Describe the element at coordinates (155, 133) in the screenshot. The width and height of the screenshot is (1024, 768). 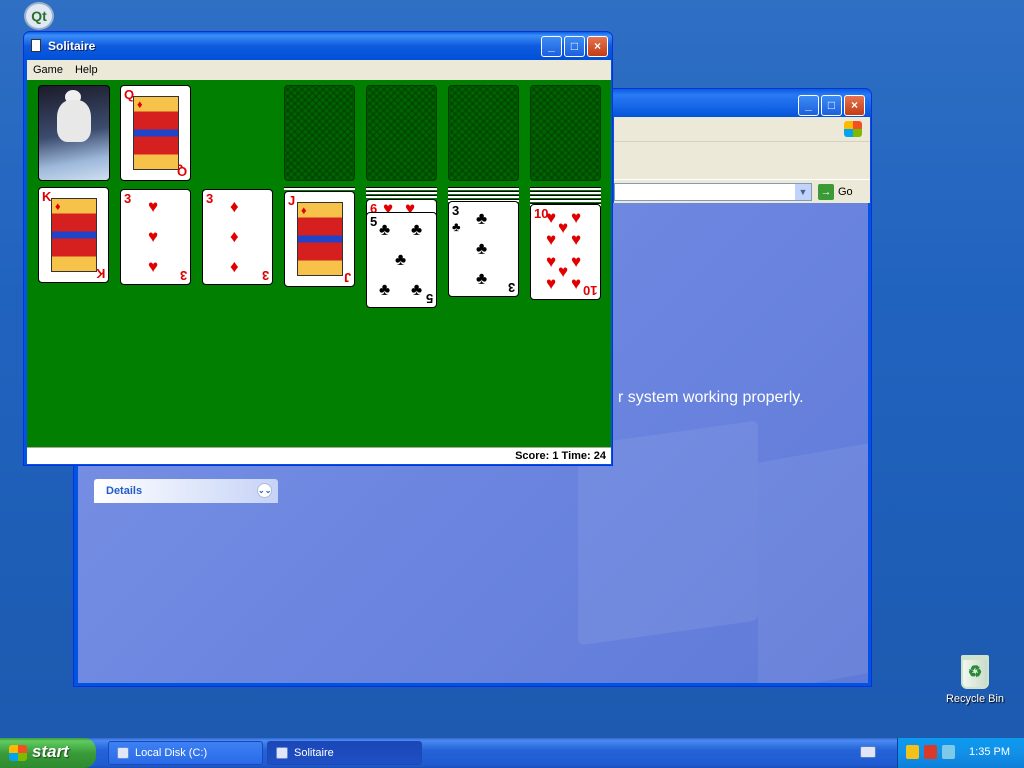
I see `waste-card: Q ♦ Q` at that location.